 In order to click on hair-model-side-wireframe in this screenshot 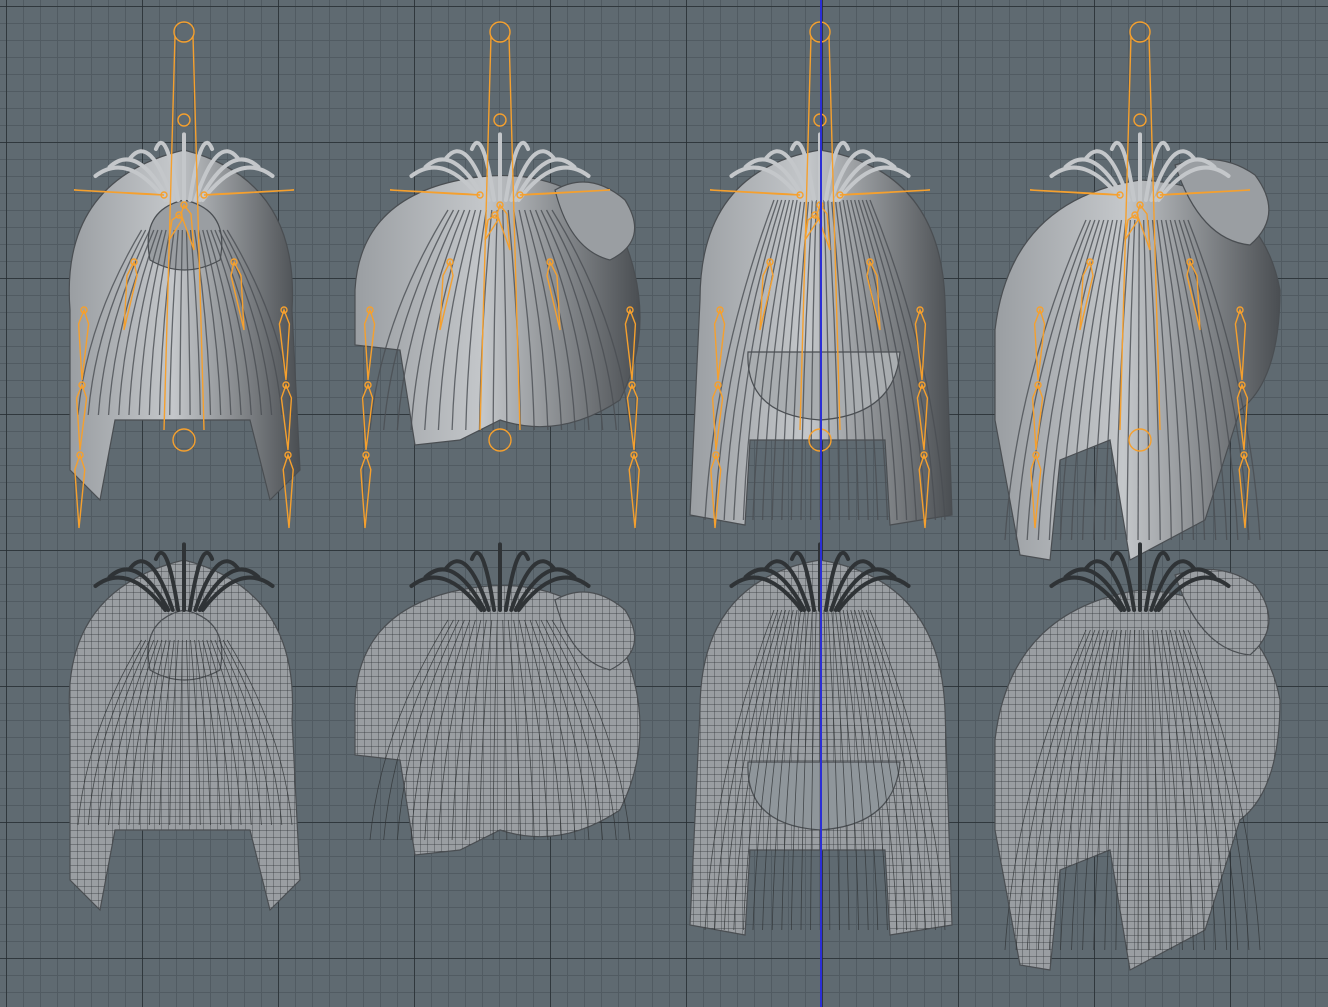, I will do `click(497, 699)`.